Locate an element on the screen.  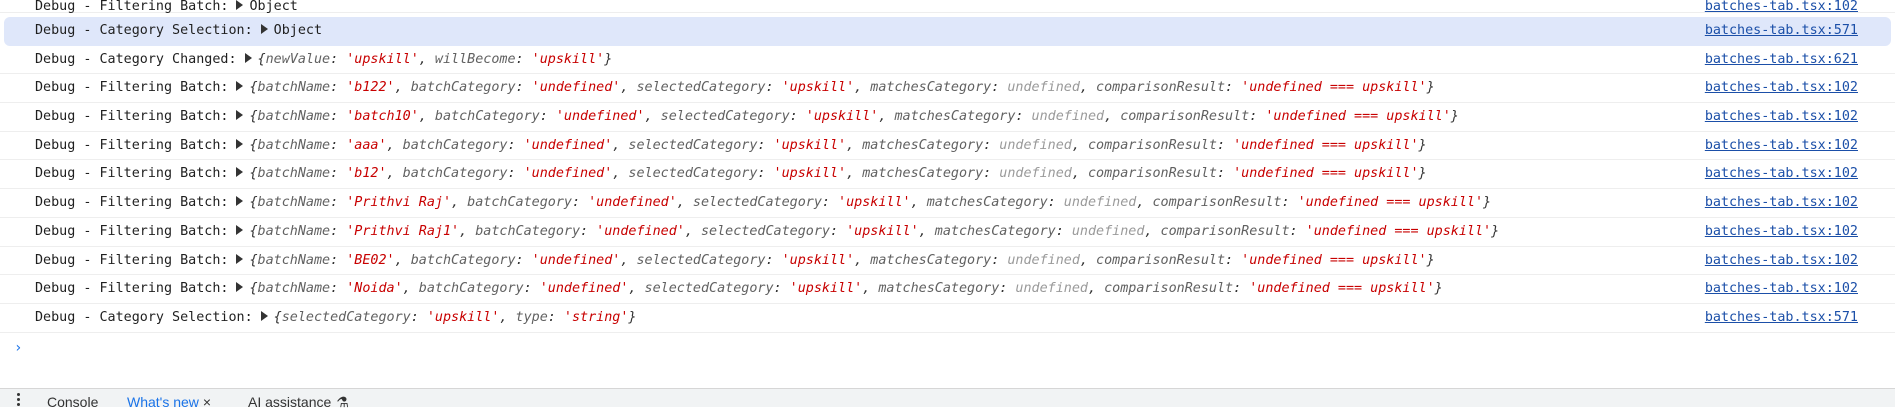
message-text: Debug - Category Changed: is located at coordinates (136, 59).